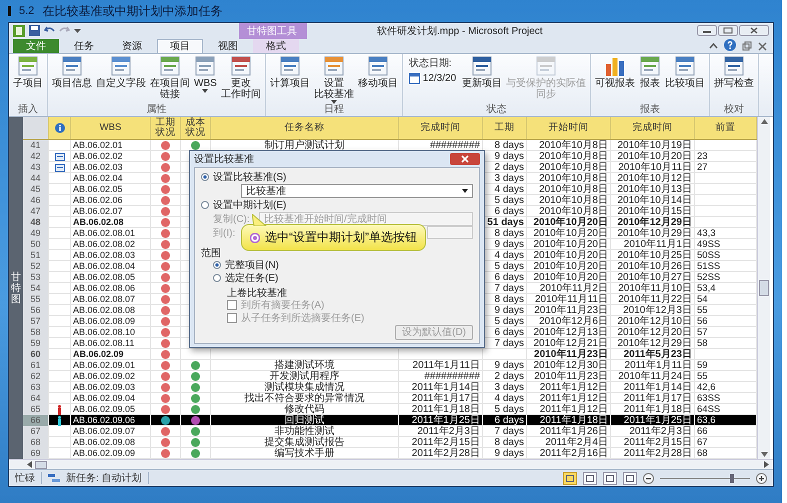 The image size is (787, 503). What do you see at coordinates (615, 66) in the screenshot?
I see `bar-chart-icon` at bounding box center [615, 66].